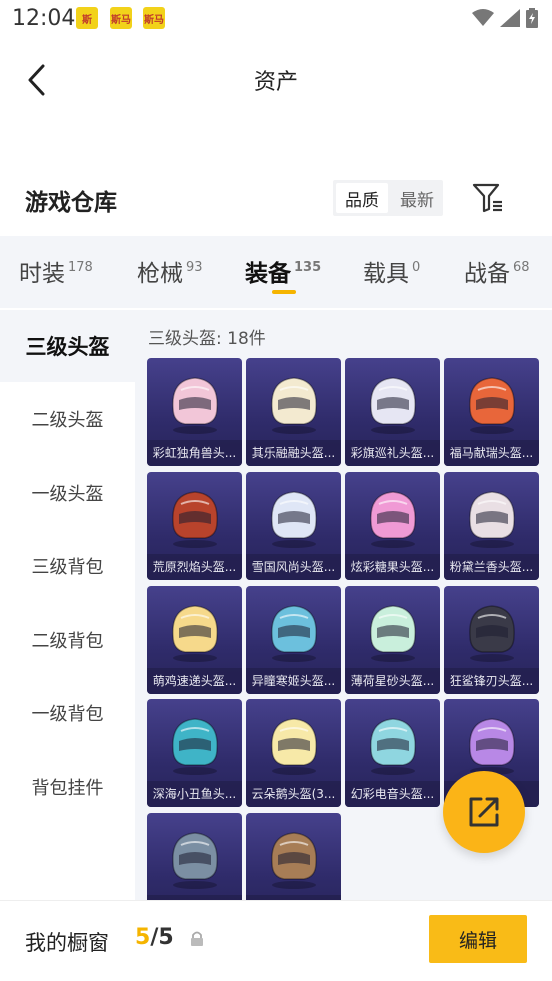 Image resolution: width=552 pixels, height=981 pixels. Describe the element at coordinates (67, 713) in the screenshot. I see `sidebar-item-level1-backpack: 一级背包` at that location.